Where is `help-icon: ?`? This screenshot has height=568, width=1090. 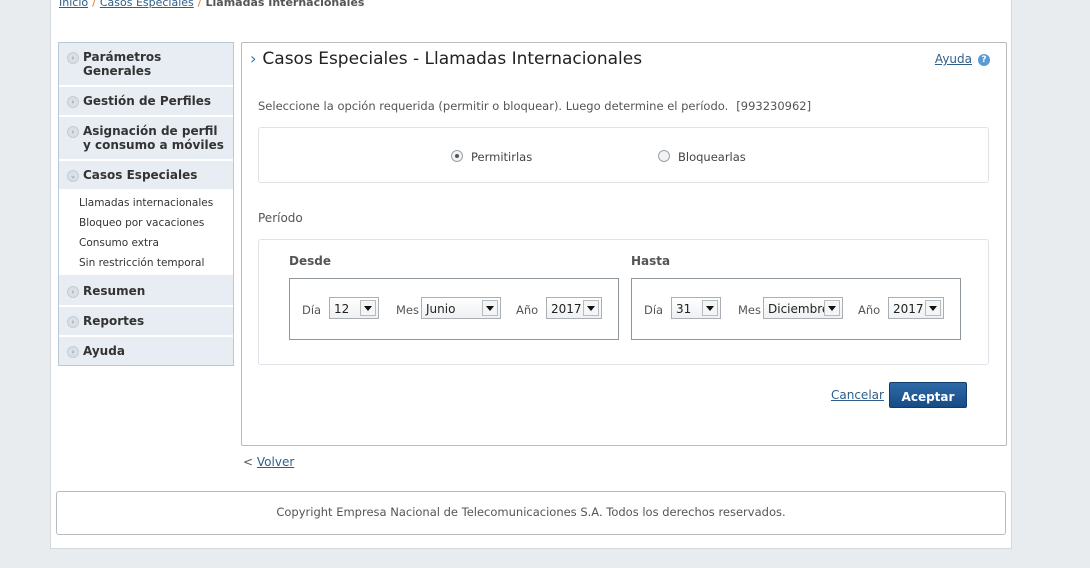
help-icon: ? is located at coordinates (984, 59).